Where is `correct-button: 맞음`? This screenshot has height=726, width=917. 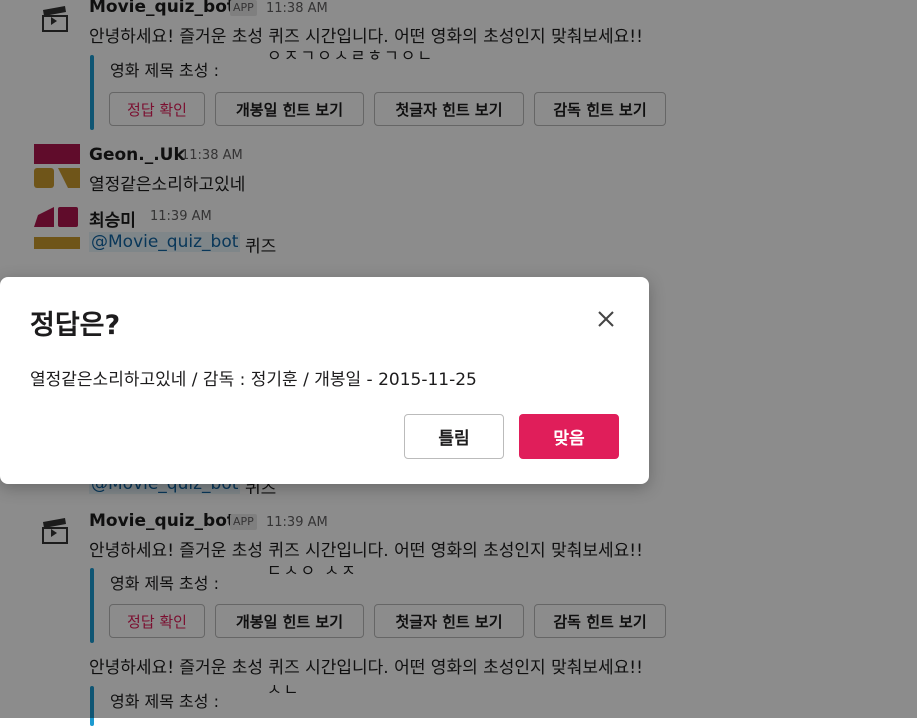 correct-button: 맞음 is located at coordinates (569, 436).